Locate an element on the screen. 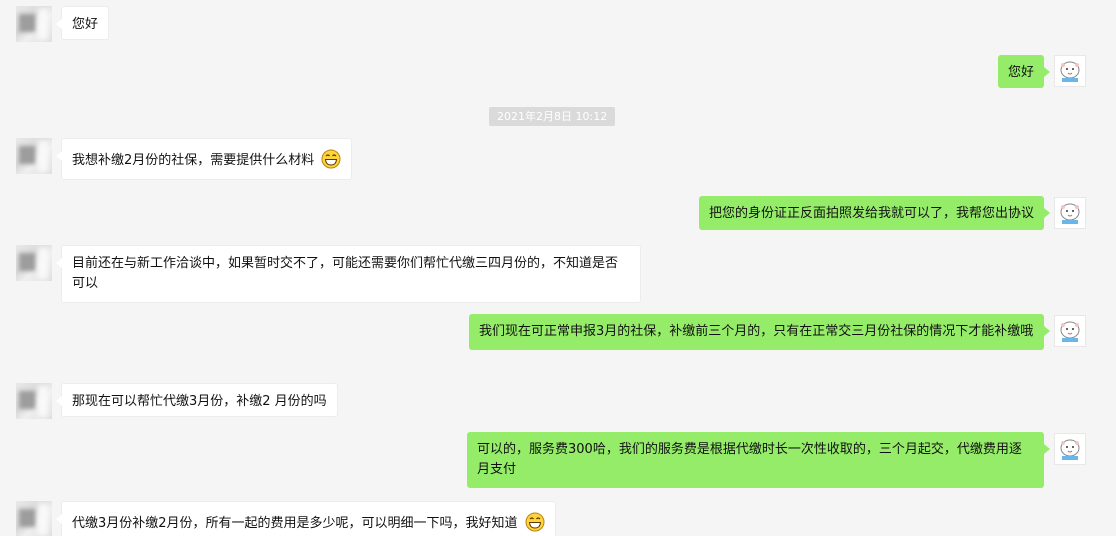 The width and height of the screenshot is (1116, 536). incoming-message-bubble: 您好 is located at coordinates (82, 23).